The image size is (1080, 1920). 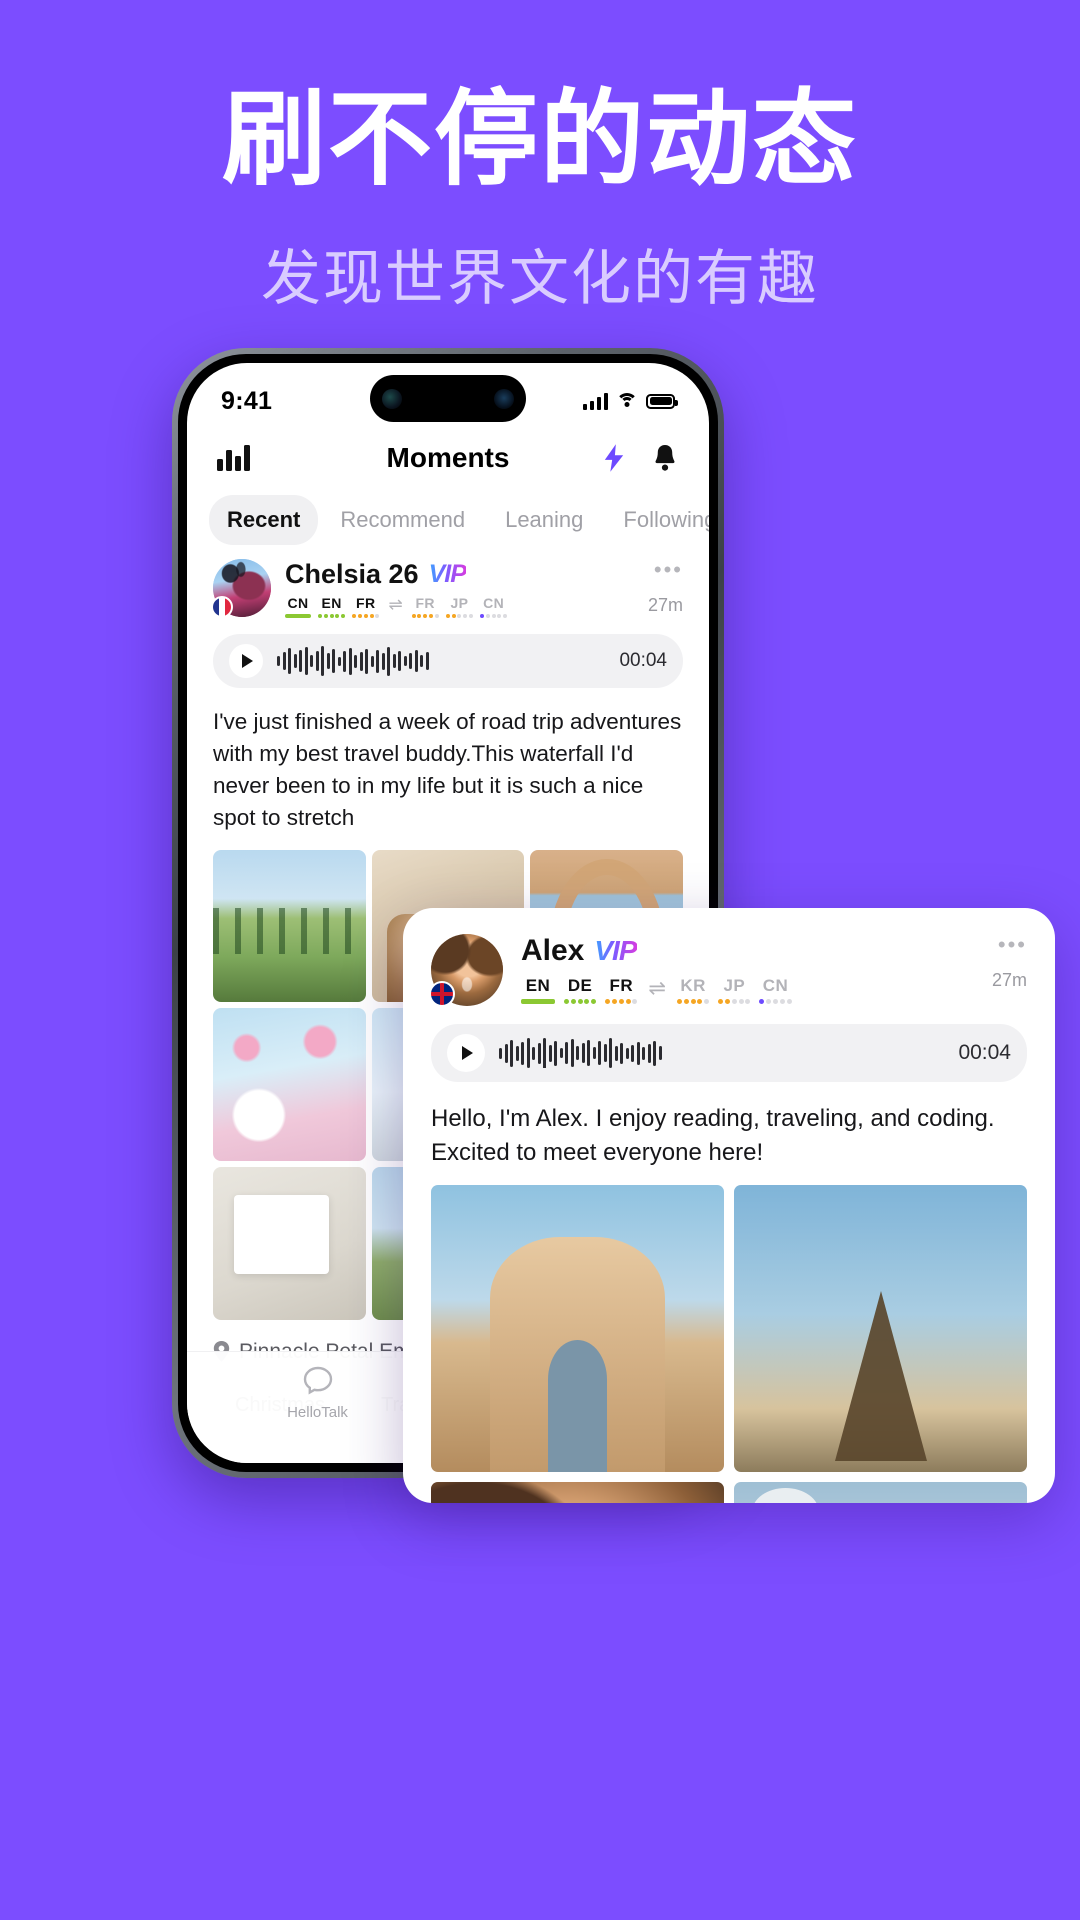 I want to click on lightning-bolt-icon, so click(x=614, y=458).